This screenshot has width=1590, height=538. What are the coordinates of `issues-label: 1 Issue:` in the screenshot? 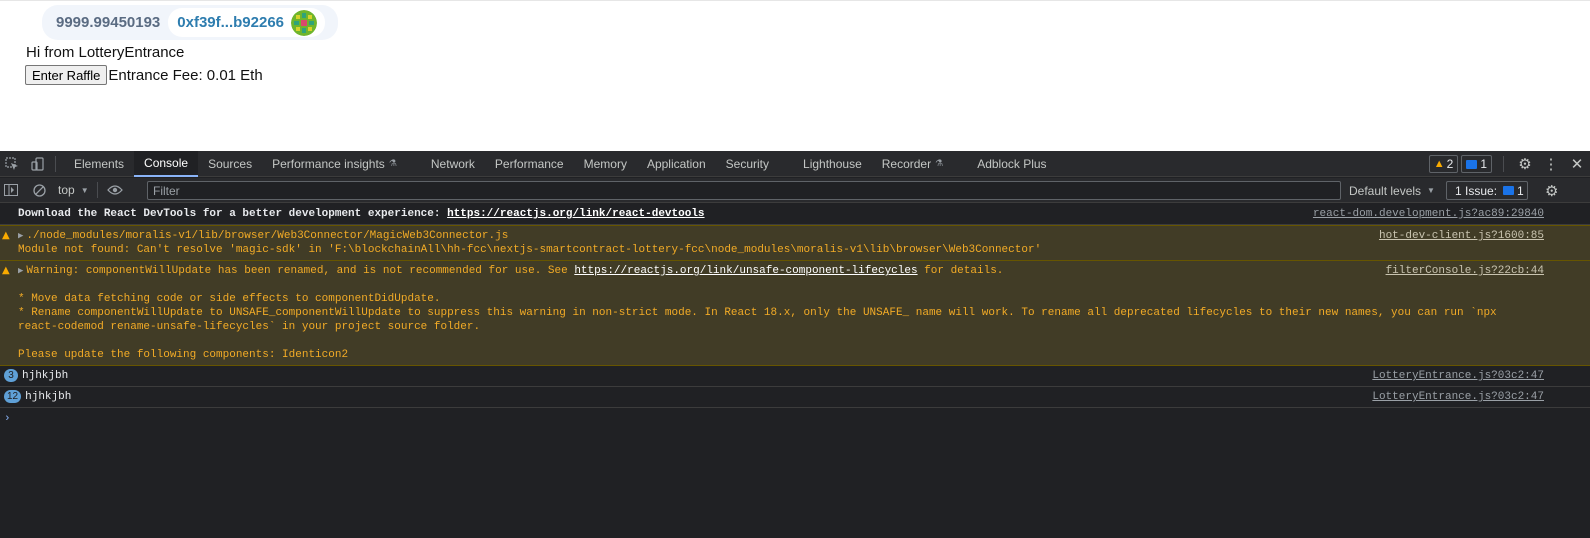 It's located at (1476, 190).